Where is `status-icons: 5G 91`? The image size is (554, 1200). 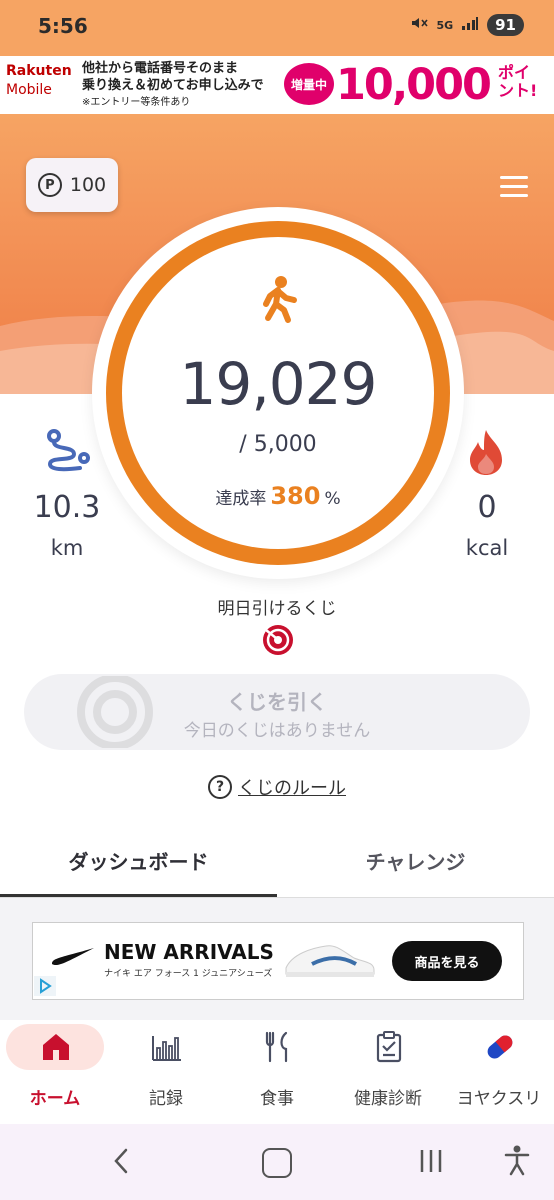 status-icons: 5G 91 is located at coordinates (467, 25).